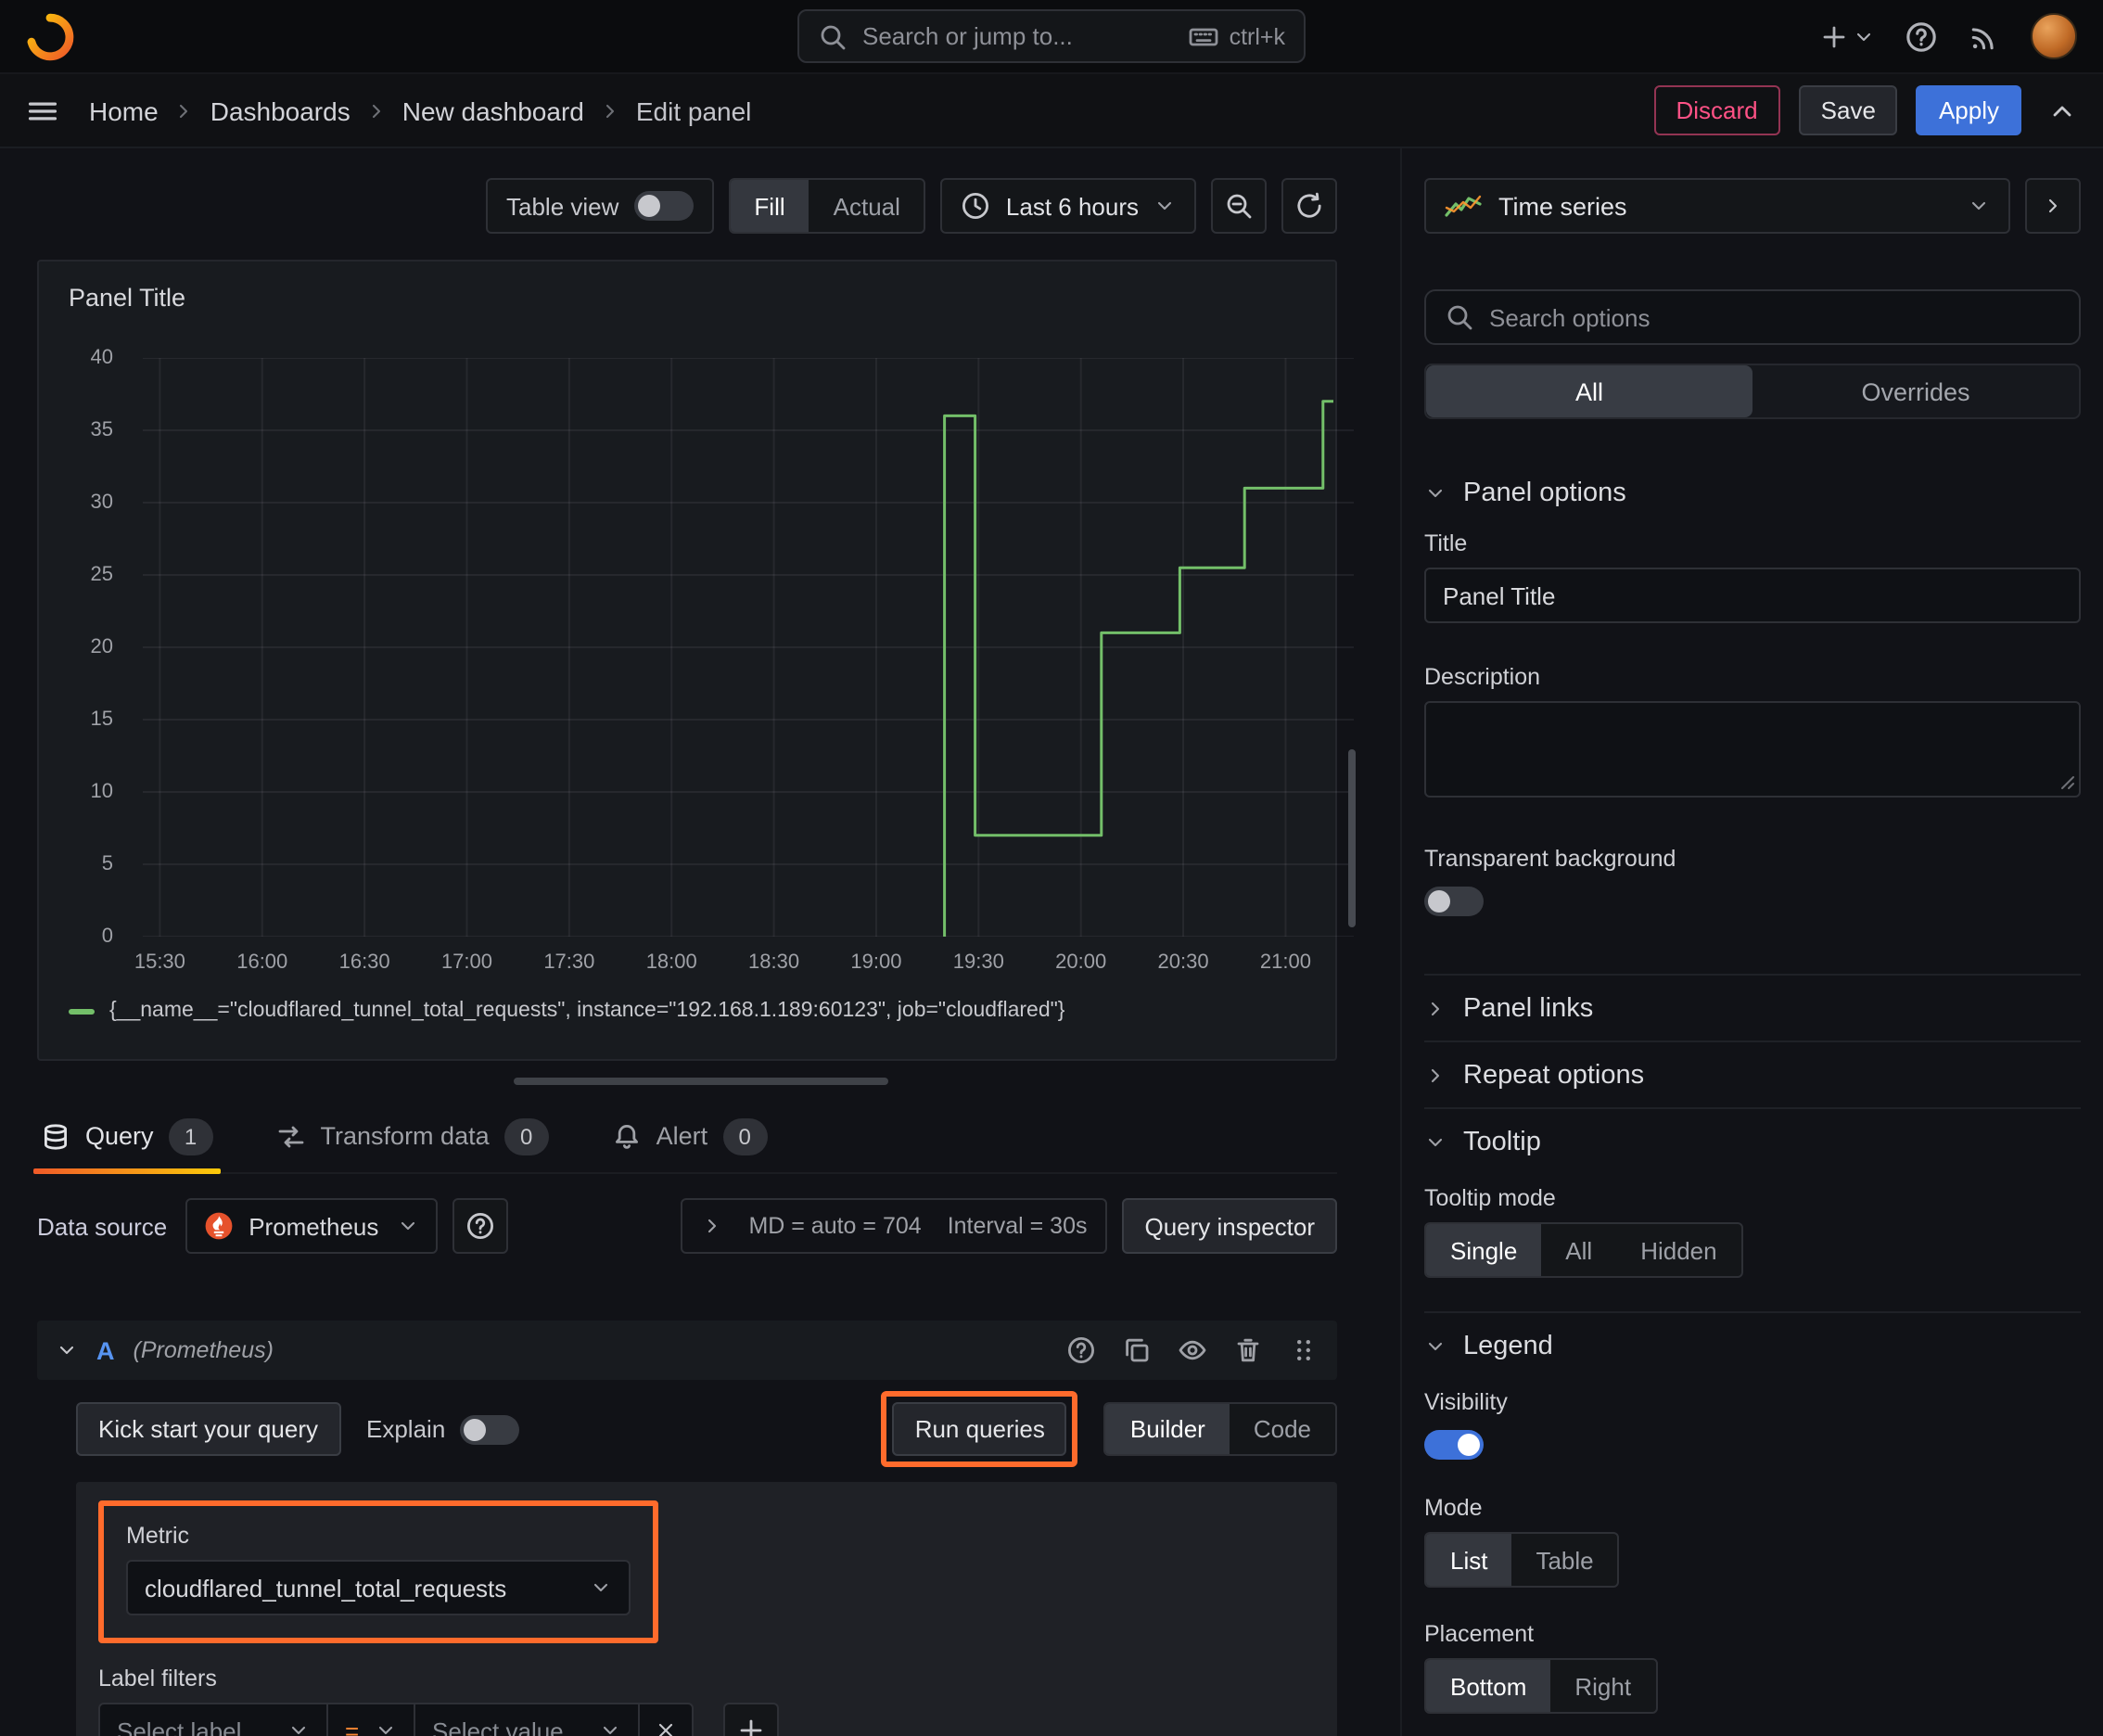  I want to click on editor-tabs: Query 1 Transform data 0 Alert 0, so click(685, 1137).